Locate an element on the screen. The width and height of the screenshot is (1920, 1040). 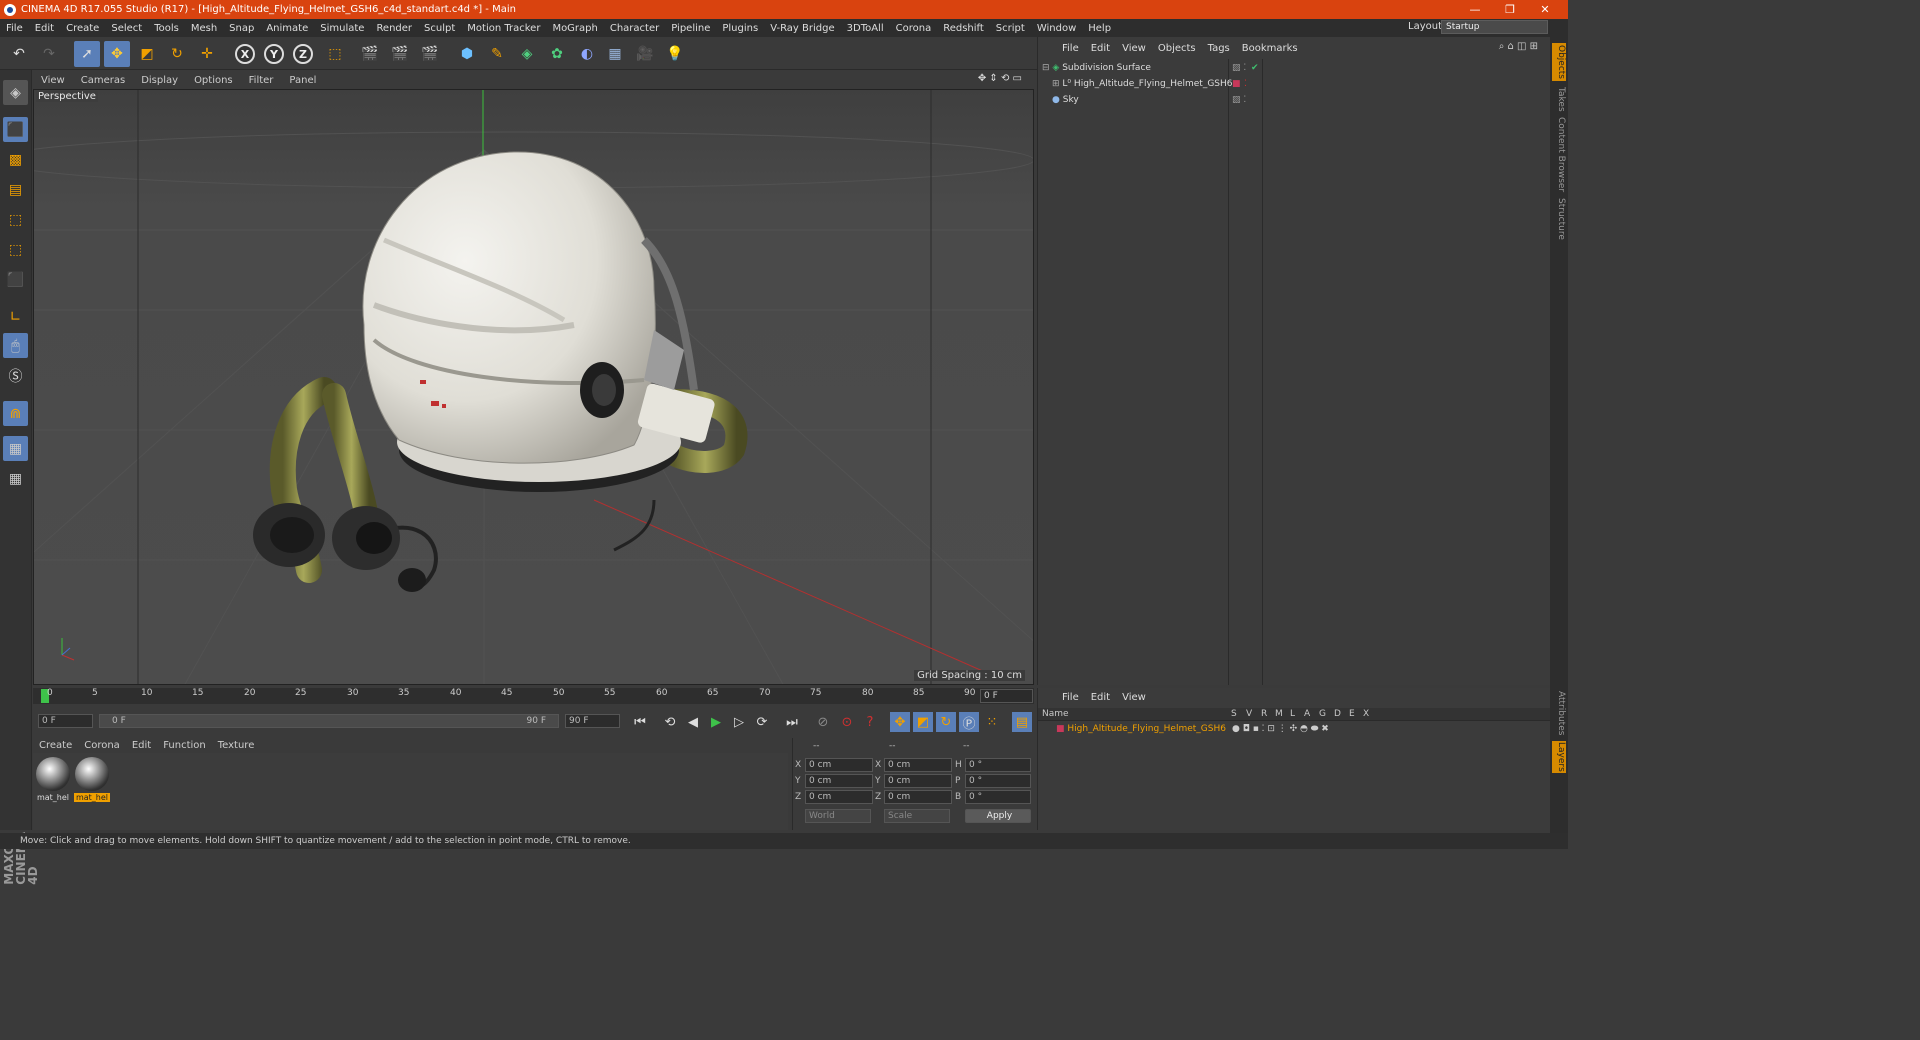
y-axis-lock-icon: Y is located at coordinates (274, 54).